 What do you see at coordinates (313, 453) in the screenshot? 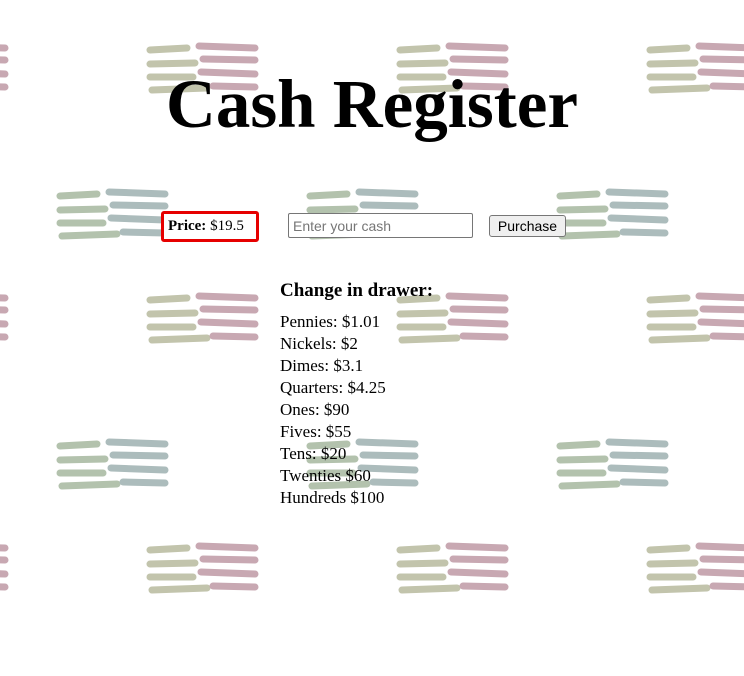
I see `drawer-item-tens: Tens: $20` at bounding box center [313, 453].